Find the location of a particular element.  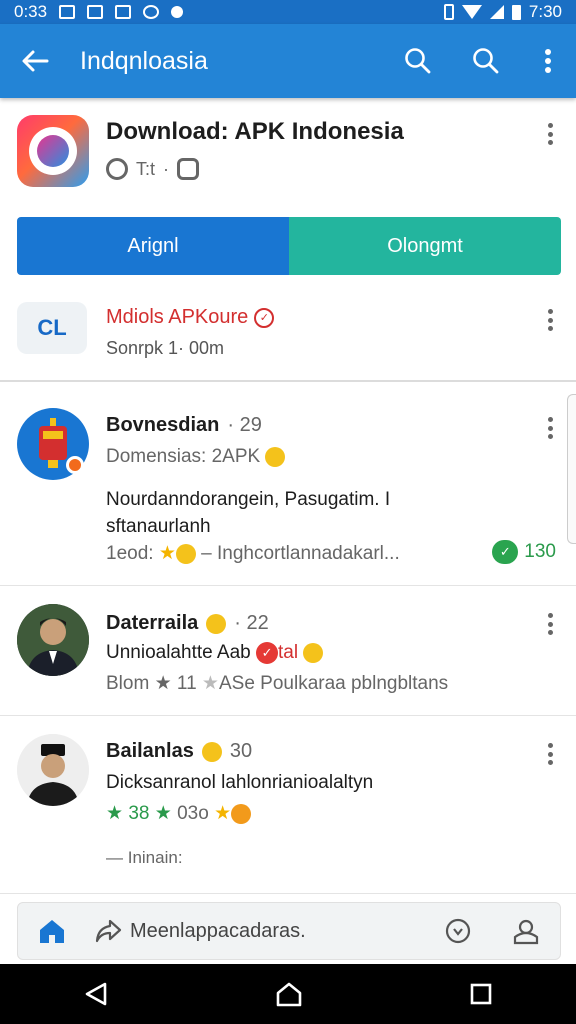

home-button is located at coordinates (52, 931).